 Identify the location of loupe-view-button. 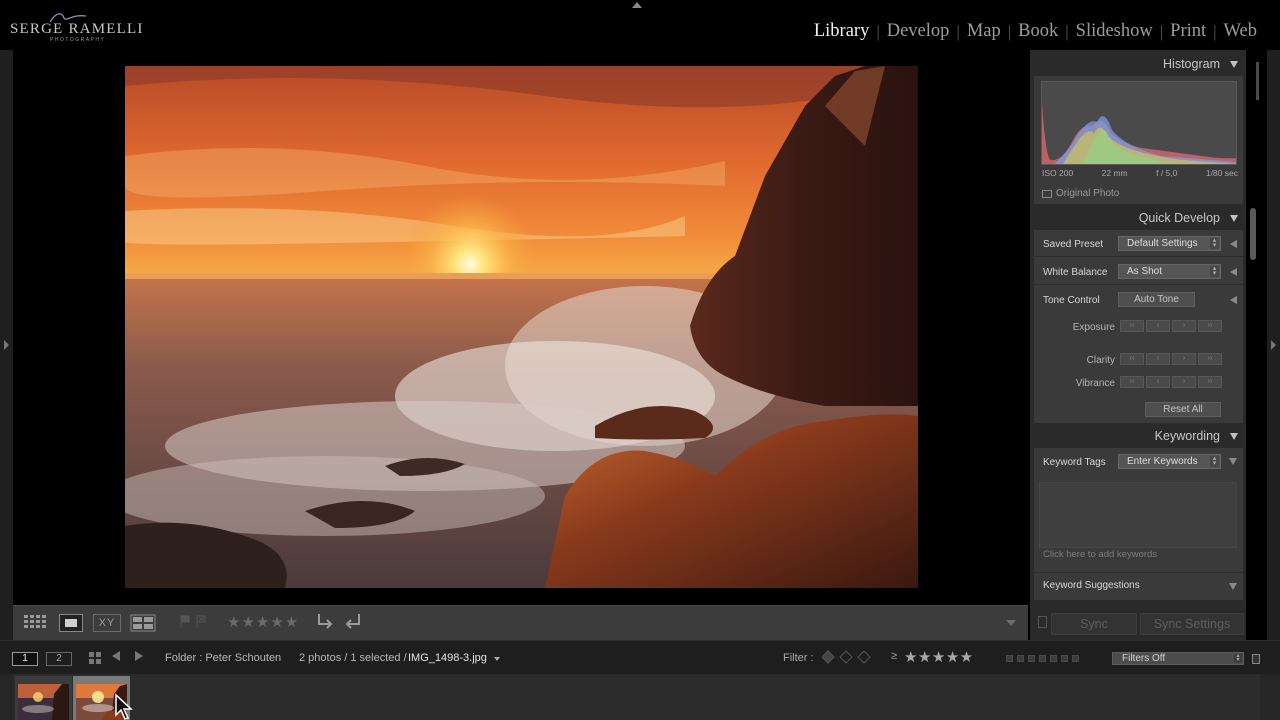
(71, 623).